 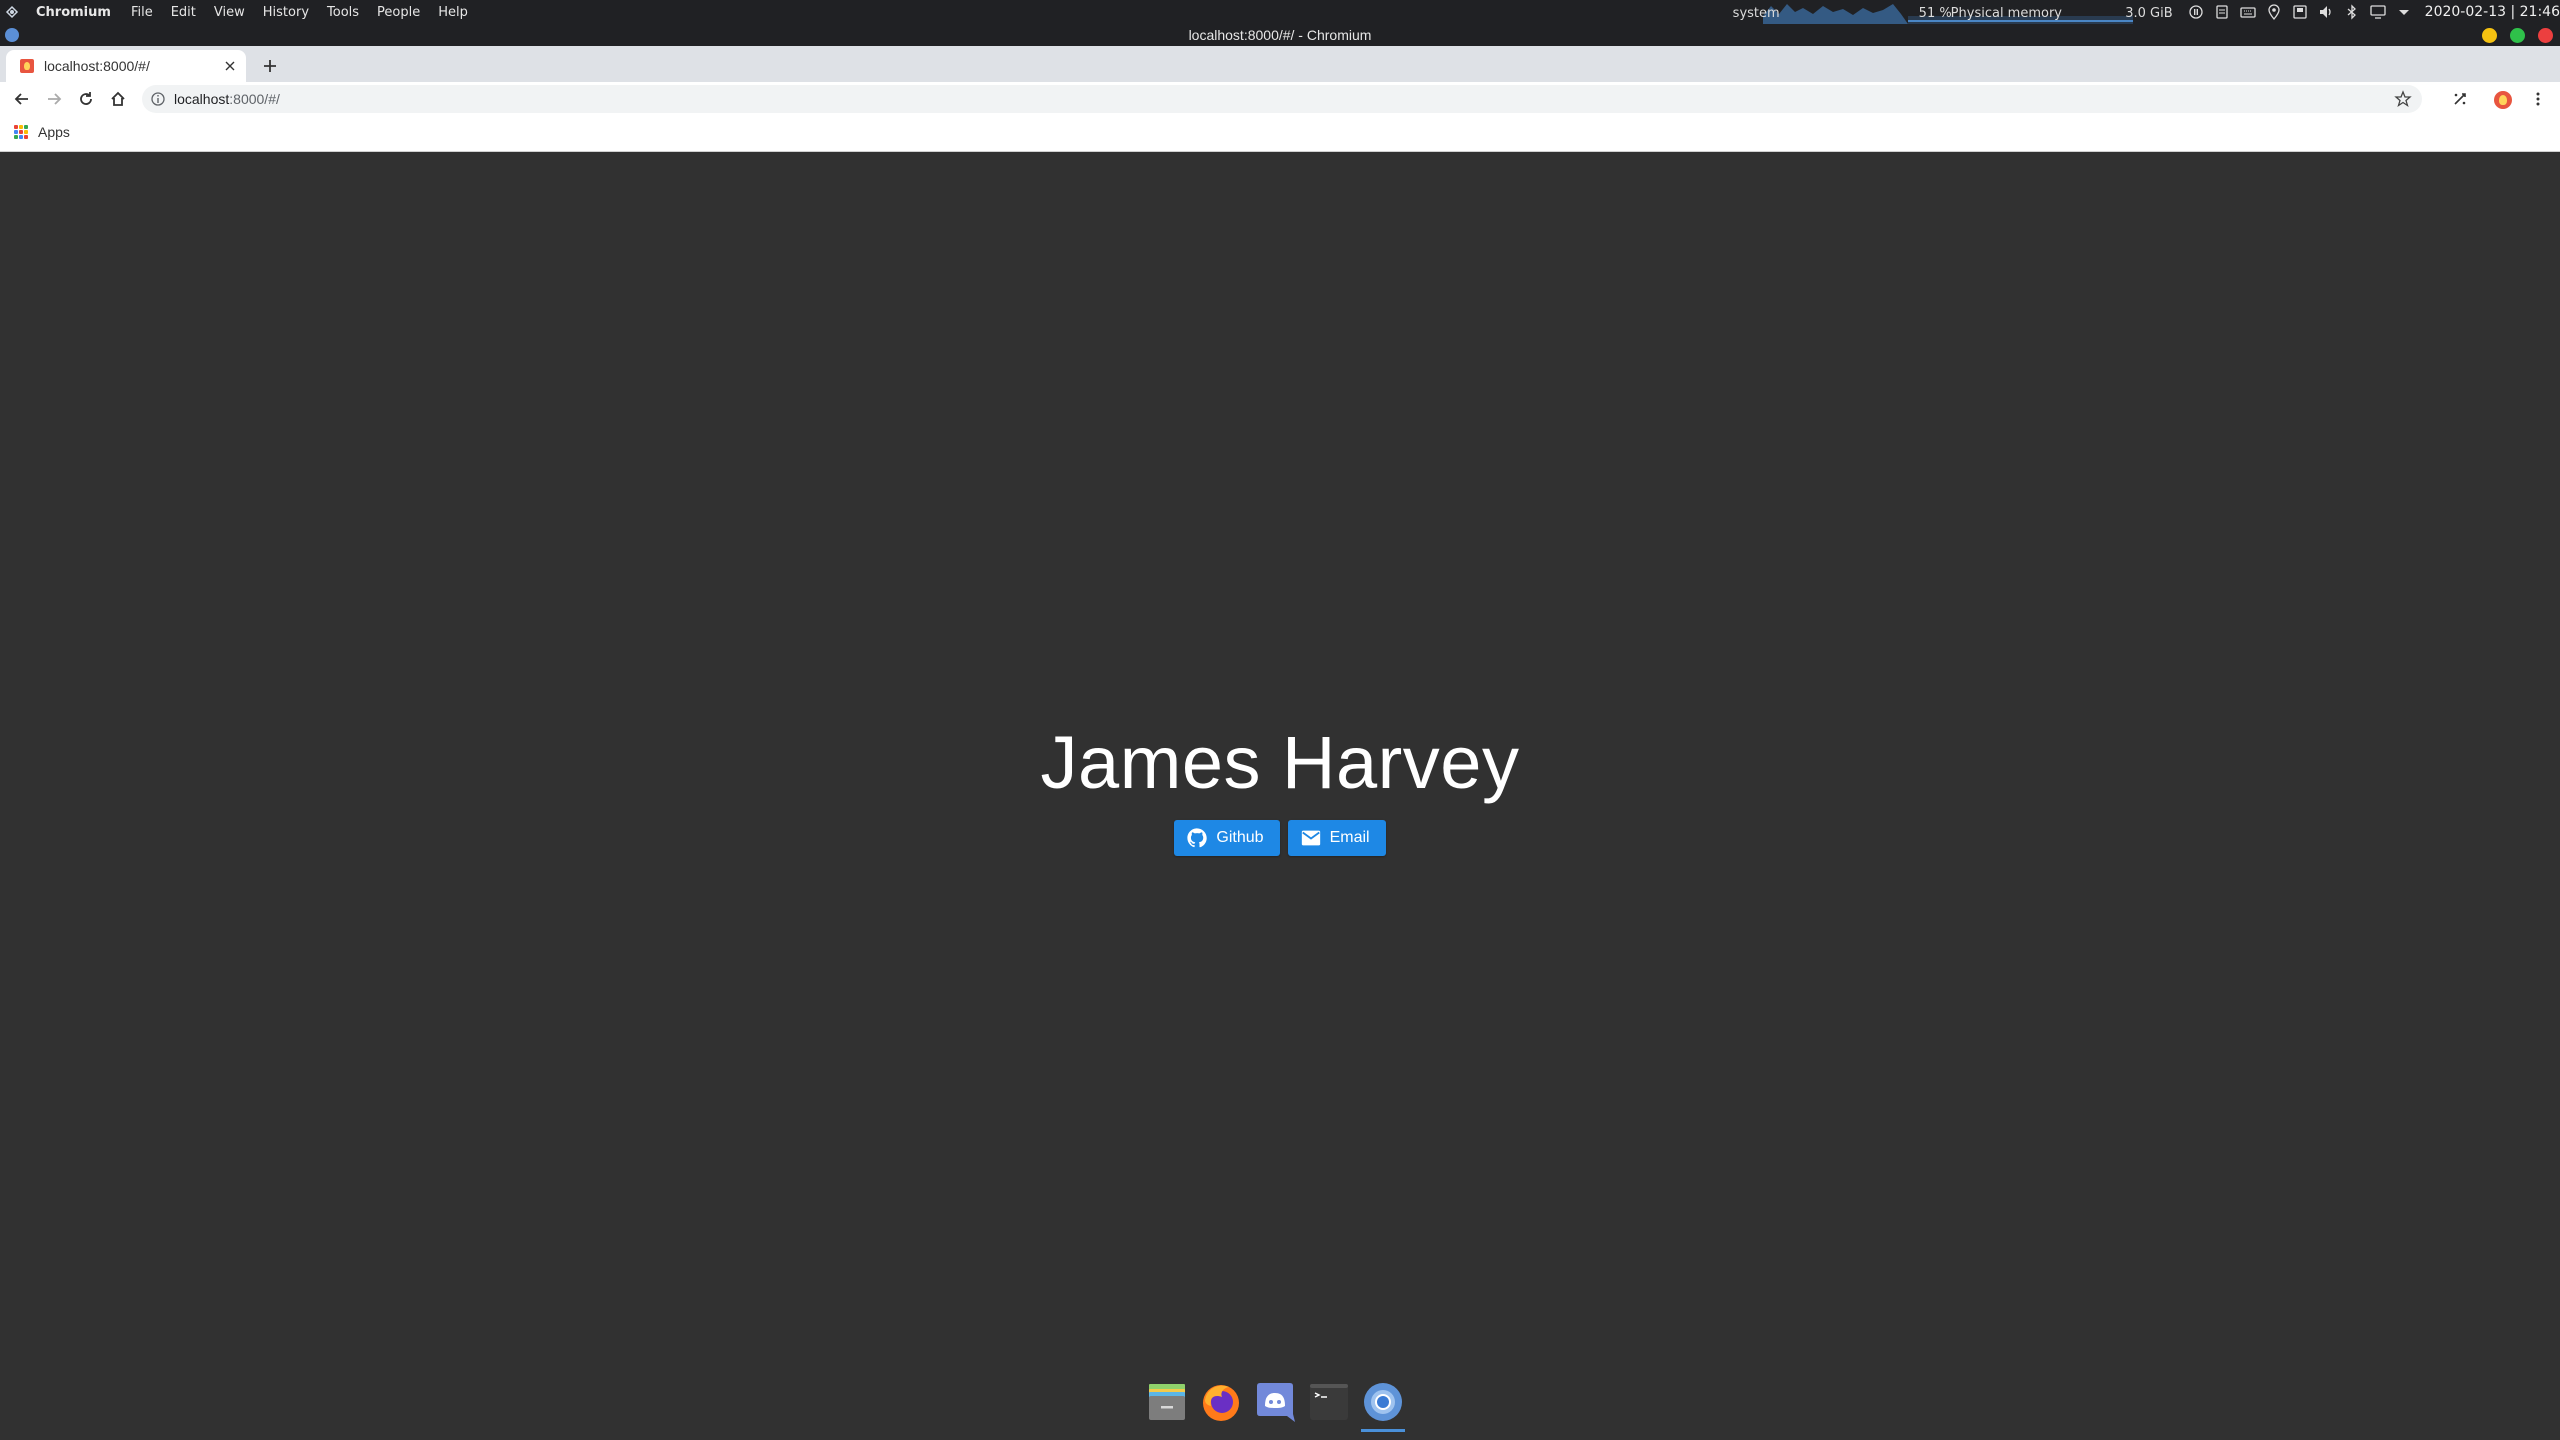 I want to click on active-app-indicator, so click(x=1383, y=1430).